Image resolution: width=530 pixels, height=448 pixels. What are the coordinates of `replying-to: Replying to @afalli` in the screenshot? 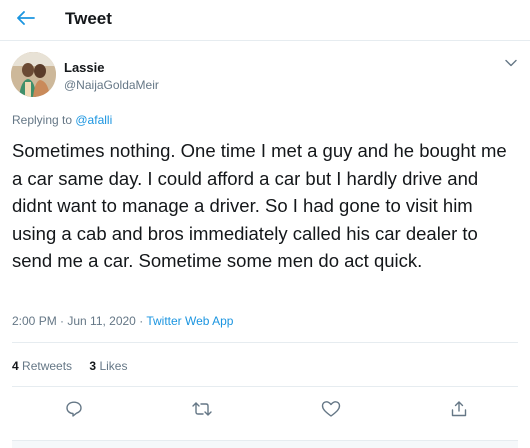 It's located at (62, 120).